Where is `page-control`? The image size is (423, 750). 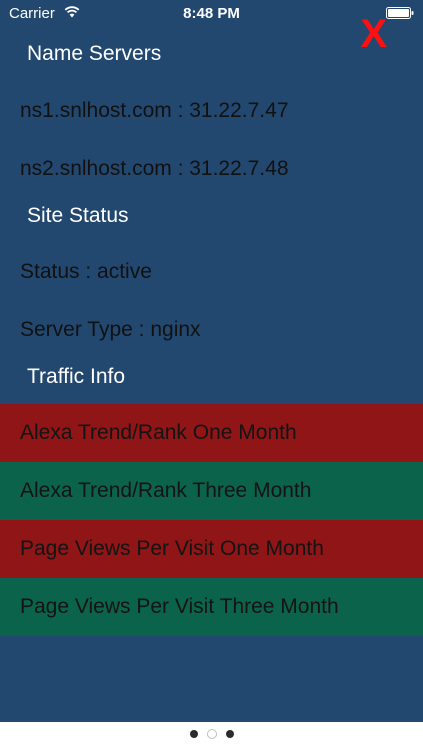
page-control is located at coordinates (211, 734).